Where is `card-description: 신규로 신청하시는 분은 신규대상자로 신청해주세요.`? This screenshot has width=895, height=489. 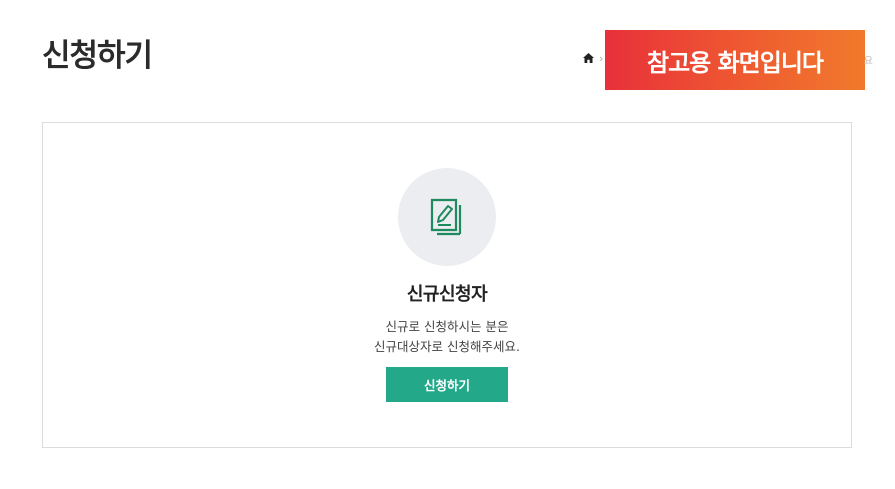
card-description: 신규로 신청하시는 분은 신규대상자로 신청해주세요. is located at coordinates (447, 337).